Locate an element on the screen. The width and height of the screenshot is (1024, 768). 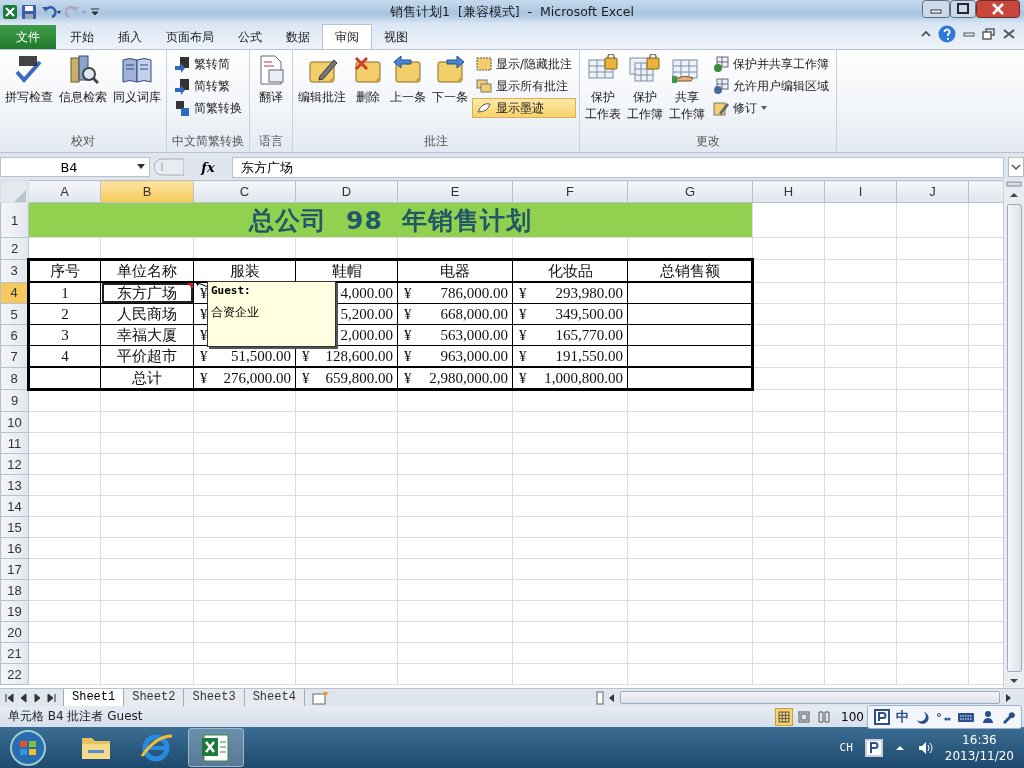
zoom-level: 100 is located at coordinates (852, 716).